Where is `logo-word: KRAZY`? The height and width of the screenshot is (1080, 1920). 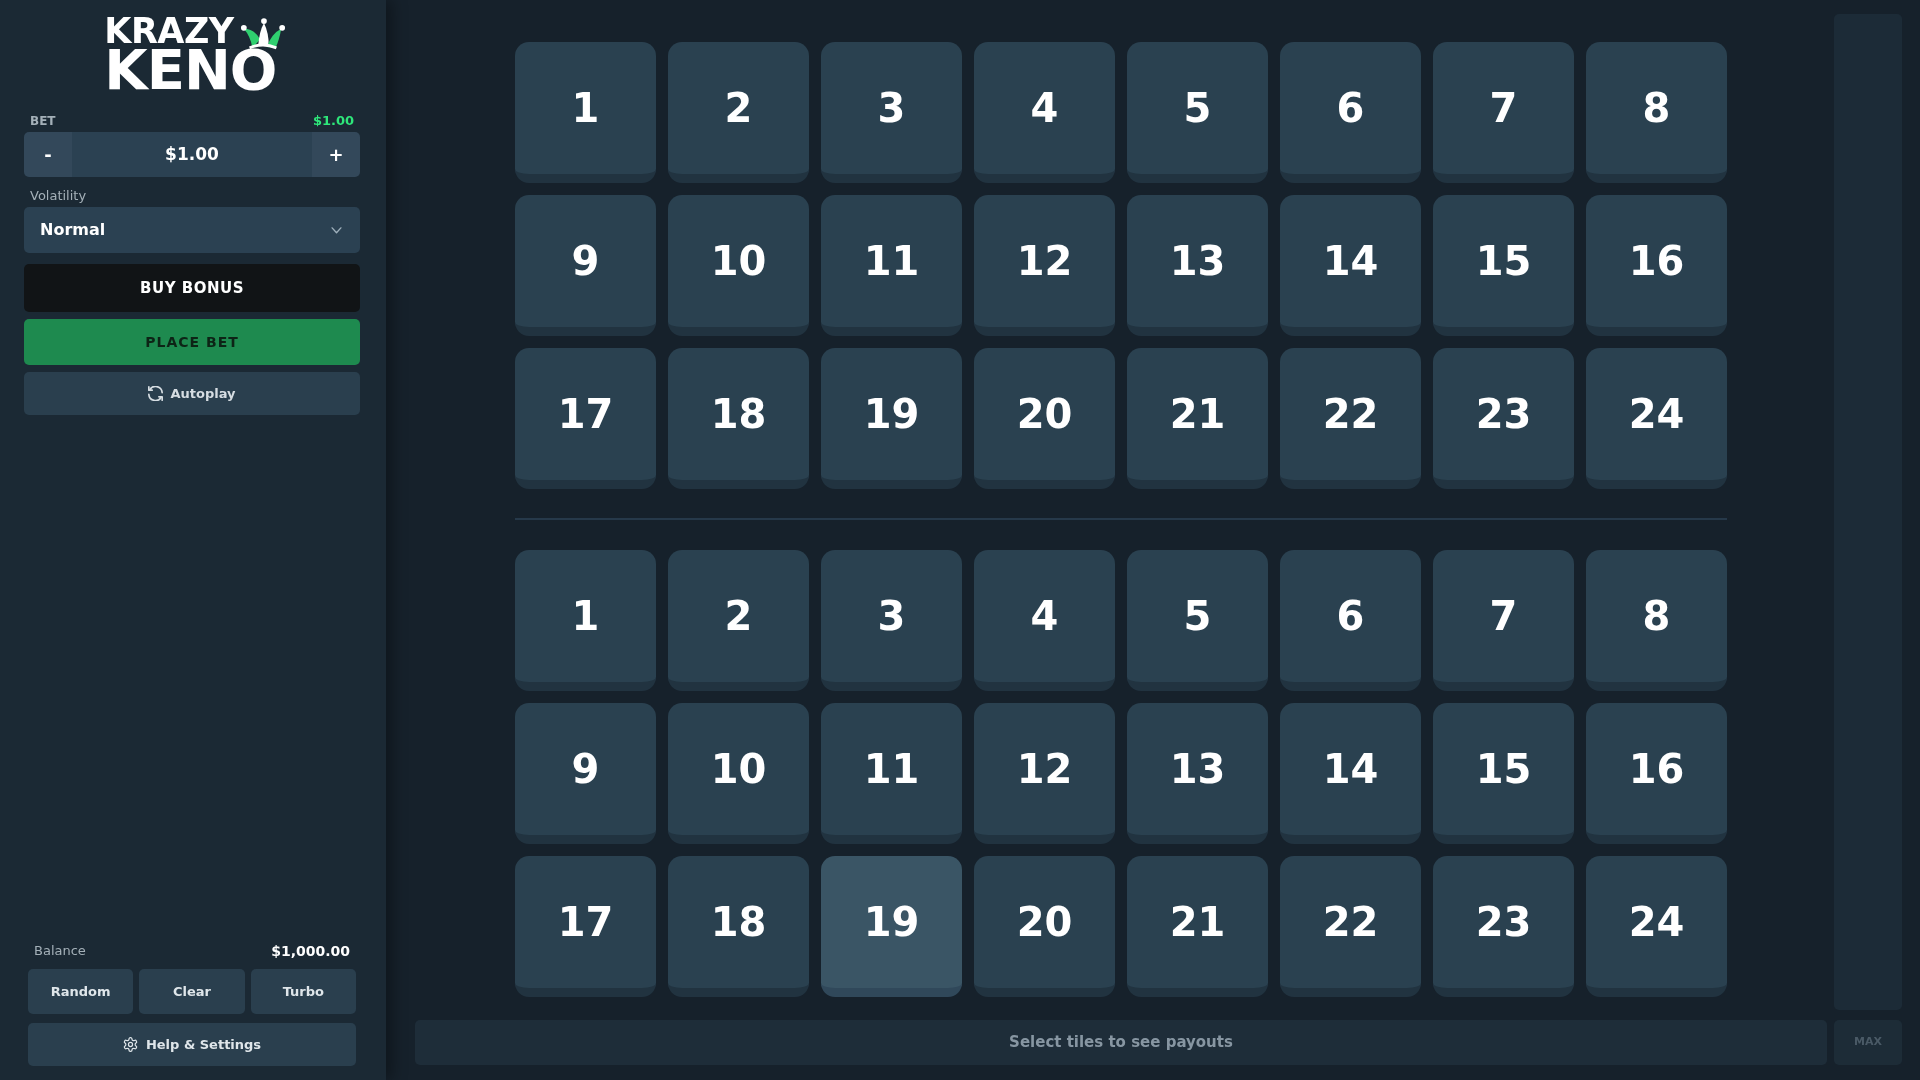 logo-word: KRAZY is located at coordinates (169, 31).